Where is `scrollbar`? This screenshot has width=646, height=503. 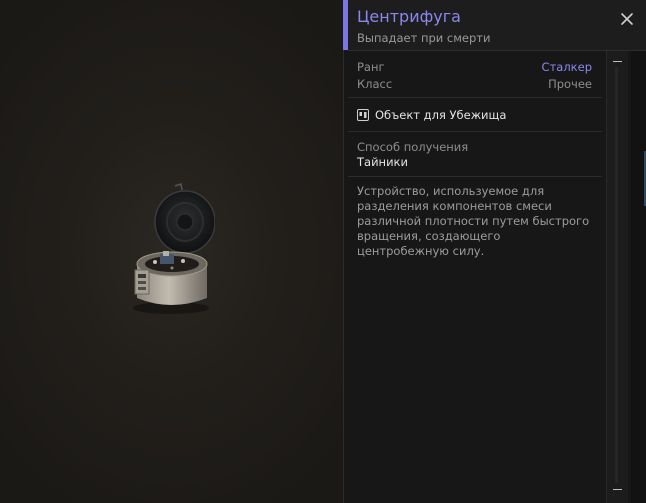
scrollbar is located at coordinates (617, 277).